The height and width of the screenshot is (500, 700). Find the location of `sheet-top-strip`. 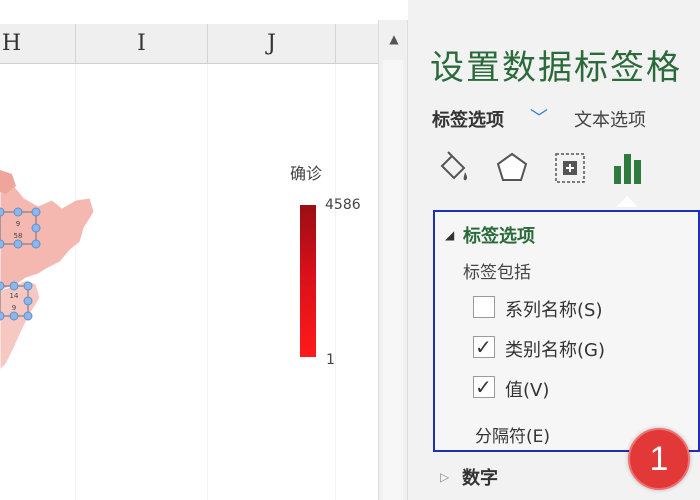

sheet-top-strip is located at coordinates (189, 12).